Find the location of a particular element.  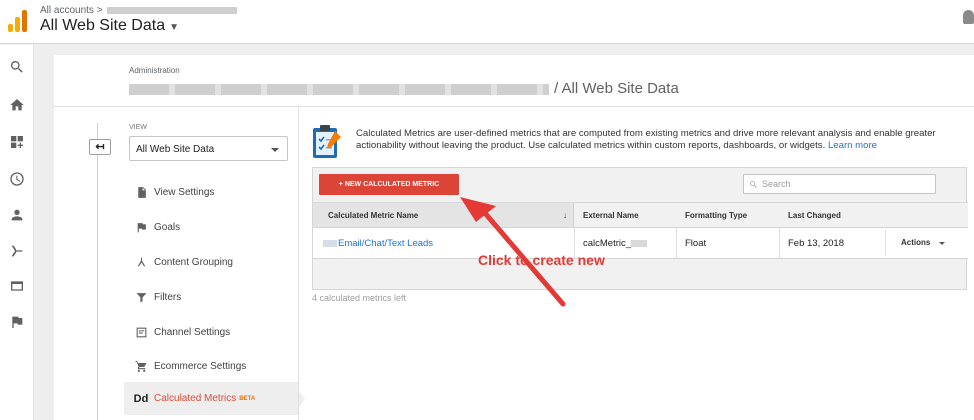

panel-divider is located at coordinates (298, 263).